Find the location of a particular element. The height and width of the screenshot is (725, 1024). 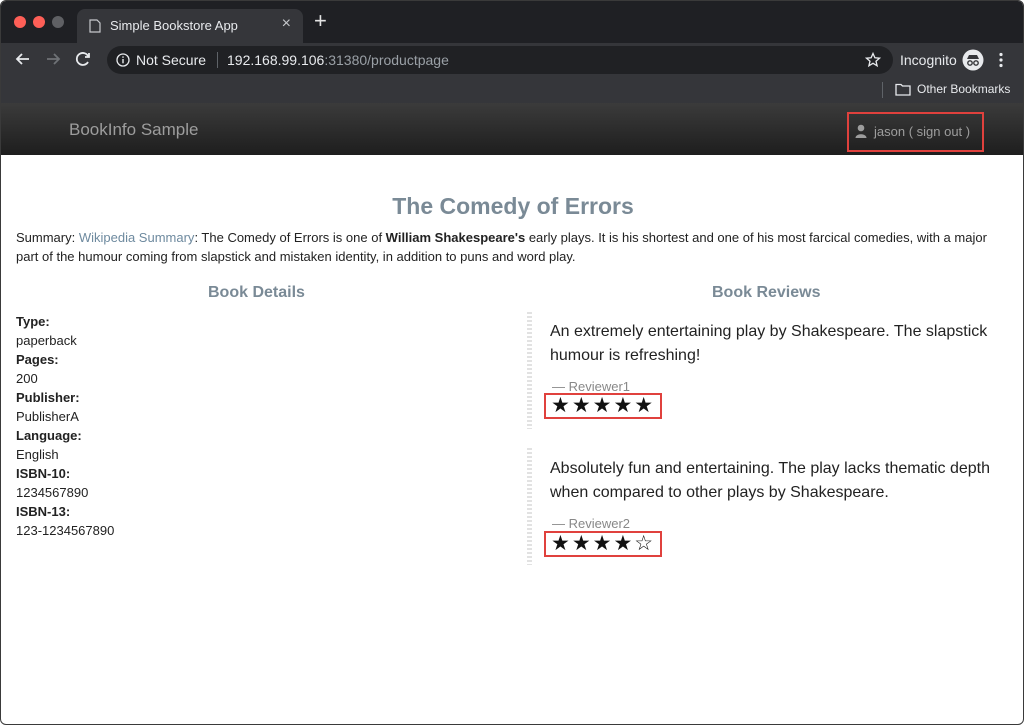

url-path: :31380/productpage is located at coordinates (386, 60).